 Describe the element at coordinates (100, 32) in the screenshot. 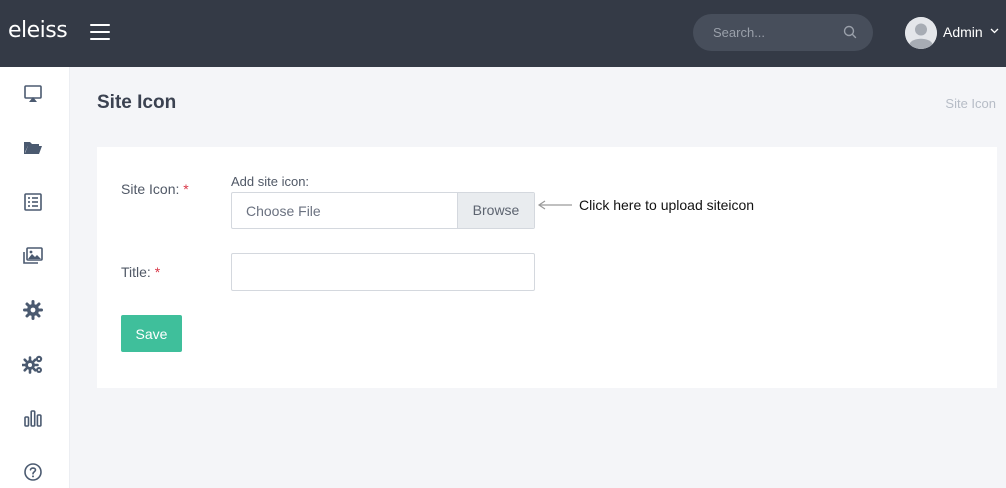

I see `menu-toggle-icon` at that location.